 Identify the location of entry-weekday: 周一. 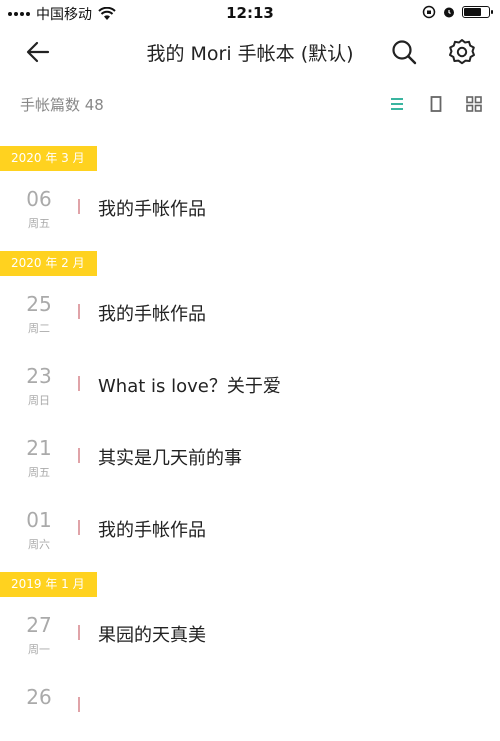
(39, 649).